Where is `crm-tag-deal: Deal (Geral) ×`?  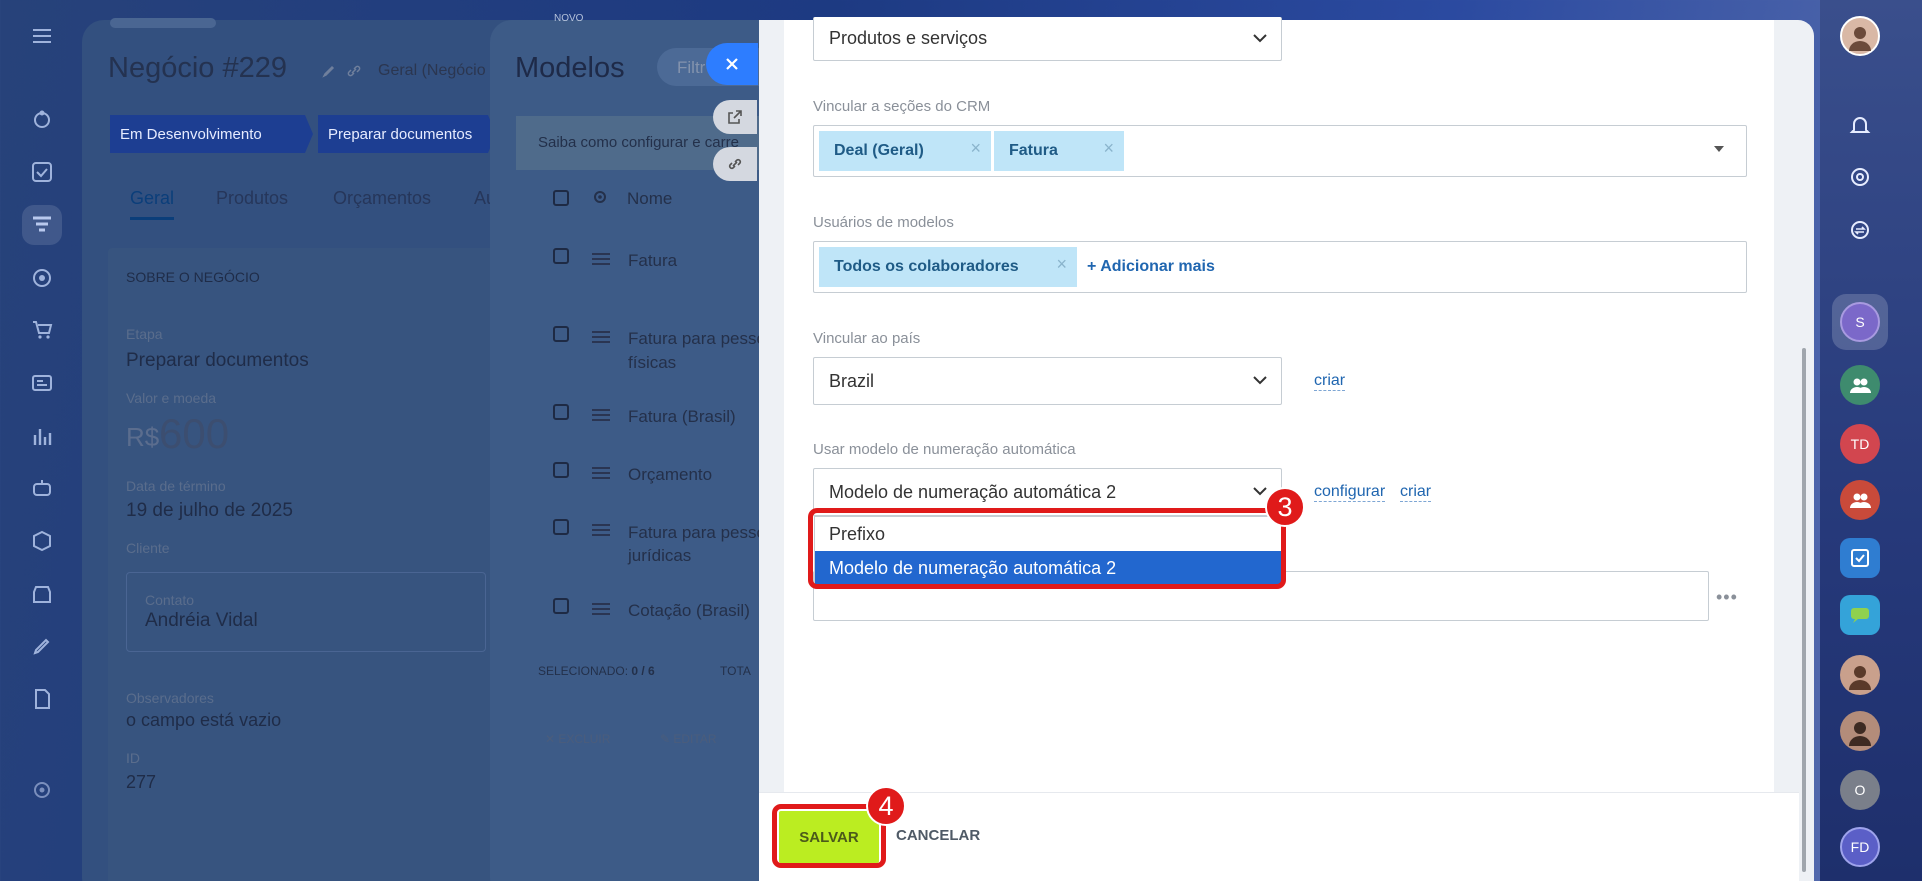 crm-tag-deal: Deal (Geral) × is located at coordinates (905, 151).